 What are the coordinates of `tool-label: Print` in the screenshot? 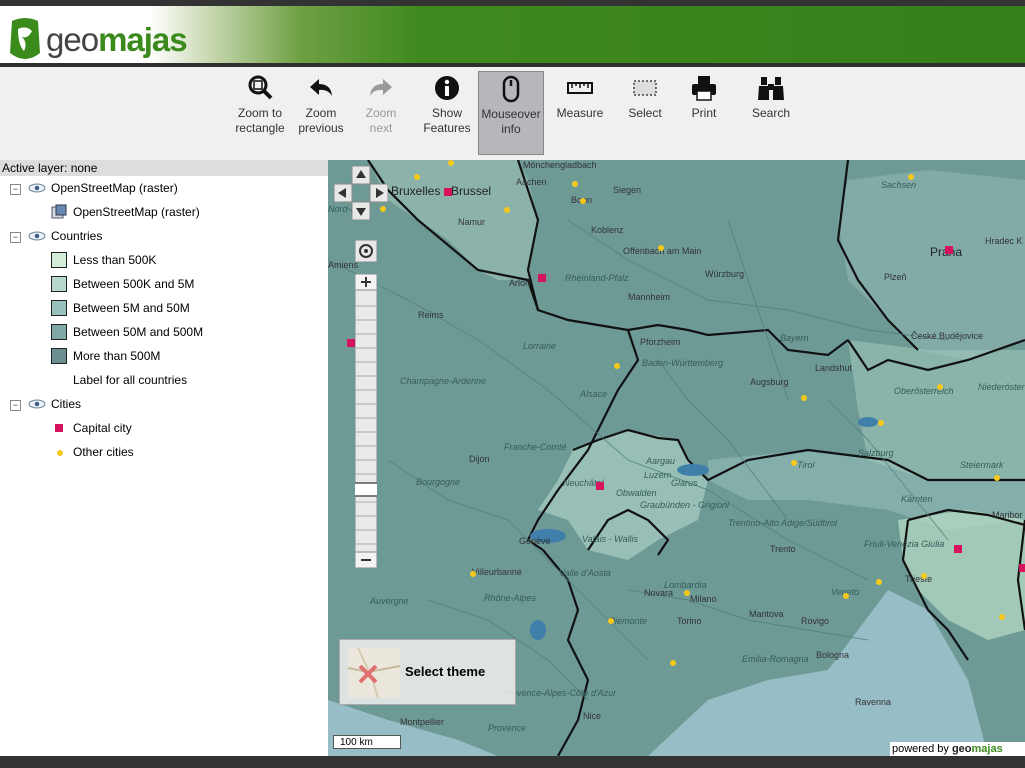 It's located at (704, 113).